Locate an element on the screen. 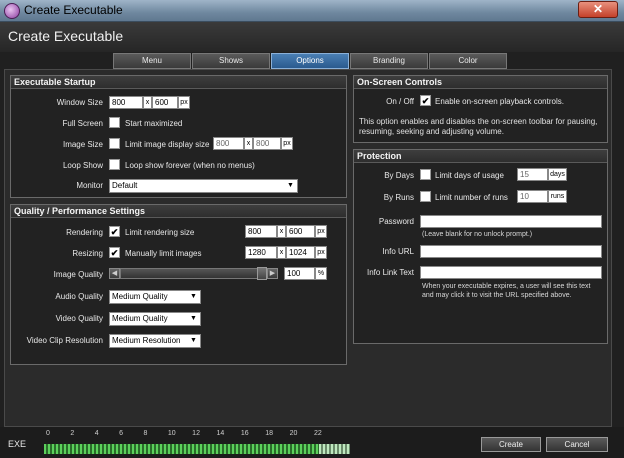  window-title-bar: Create Executable ✕ is located at coordinates (312, 11).